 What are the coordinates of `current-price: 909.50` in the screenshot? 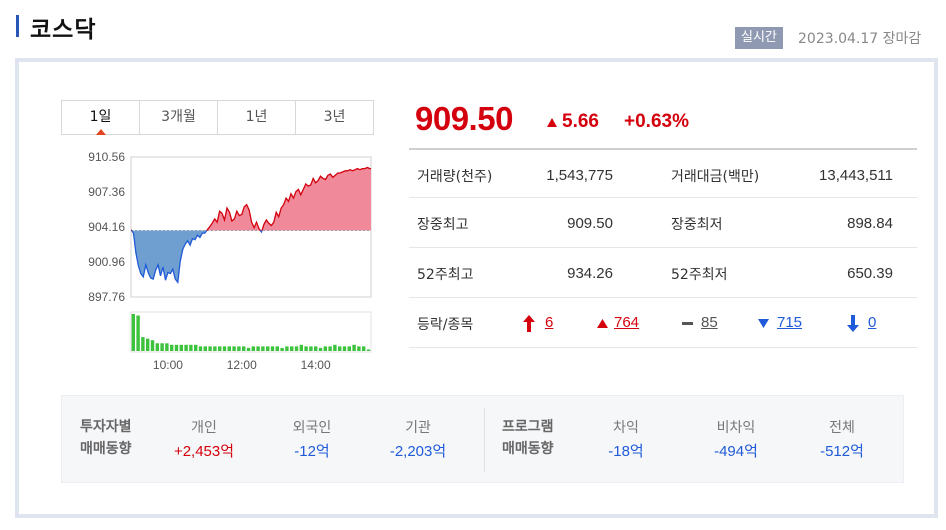 It's located at (464, 118).